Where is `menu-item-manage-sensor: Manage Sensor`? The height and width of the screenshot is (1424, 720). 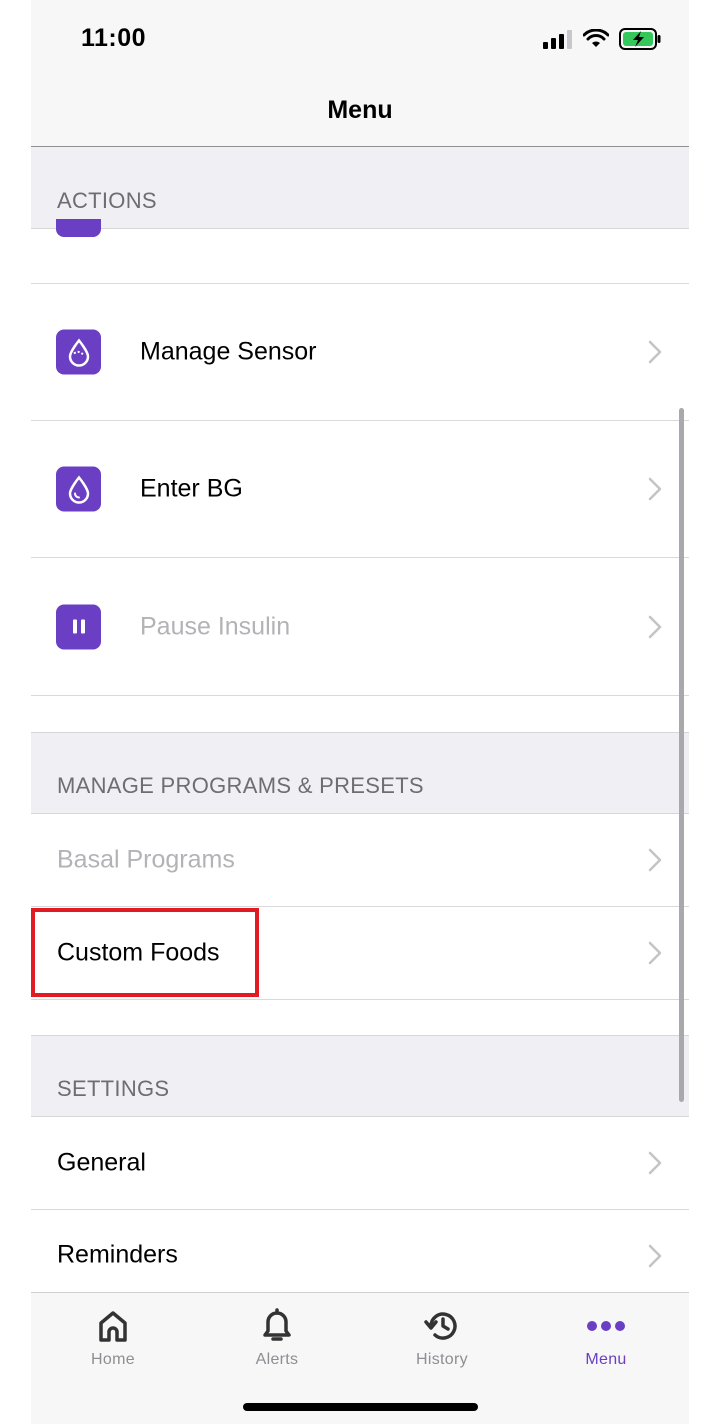 menu-item-manage-sensor: Manage Sensor is located at coordinates (360, 352).